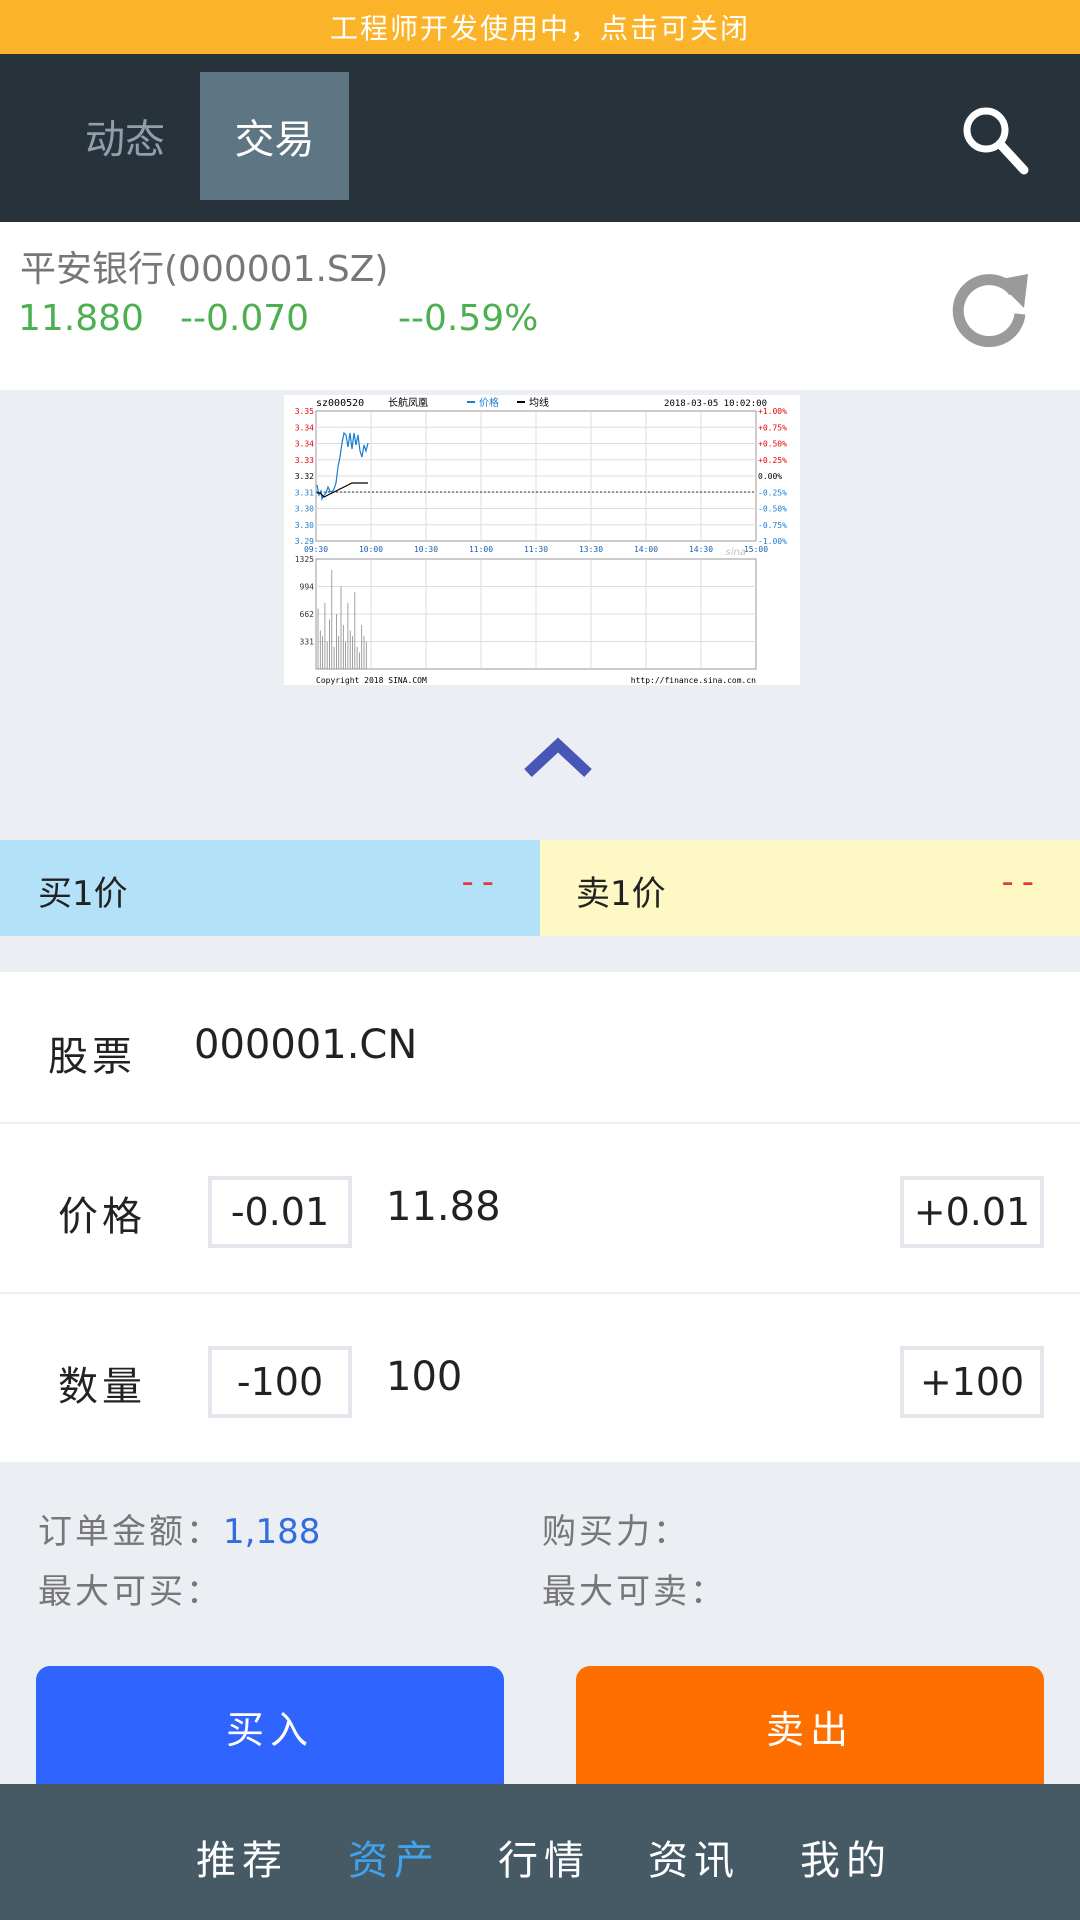 Image resolution: width=1080 pixels, height=1920 pixels. I want to click on x-tick-label: 13:30, so click(591, 549).